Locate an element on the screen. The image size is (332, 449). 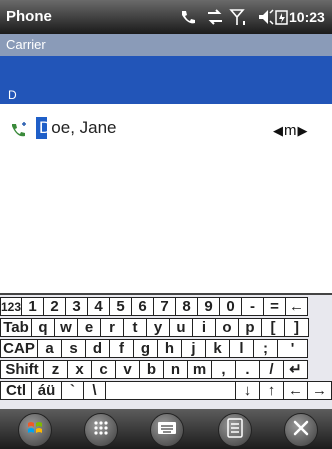
key-t: t is located at coordinates (135, 327).